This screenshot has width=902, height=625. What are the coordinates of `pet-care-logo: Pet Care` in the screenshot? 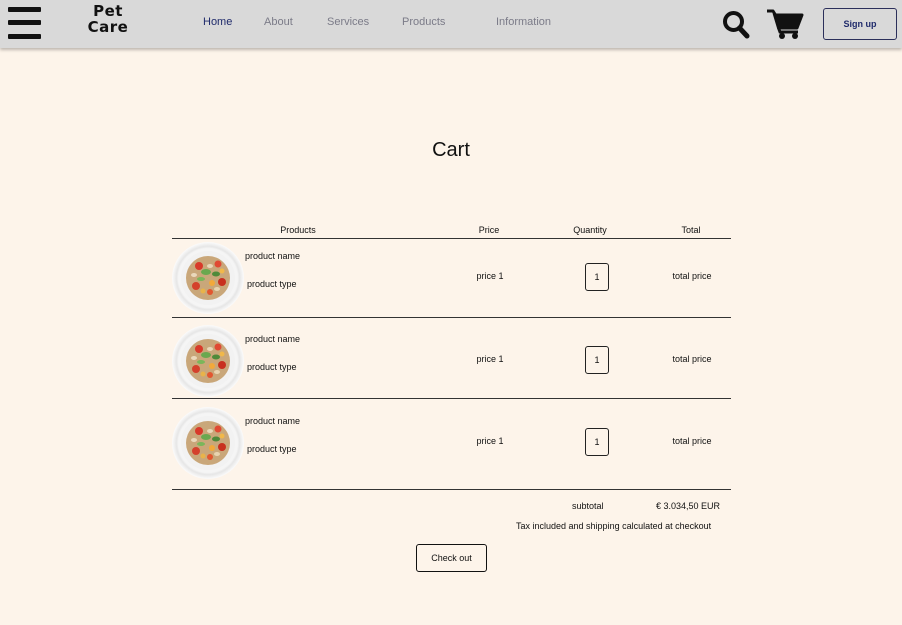 It's located at (108, 19).